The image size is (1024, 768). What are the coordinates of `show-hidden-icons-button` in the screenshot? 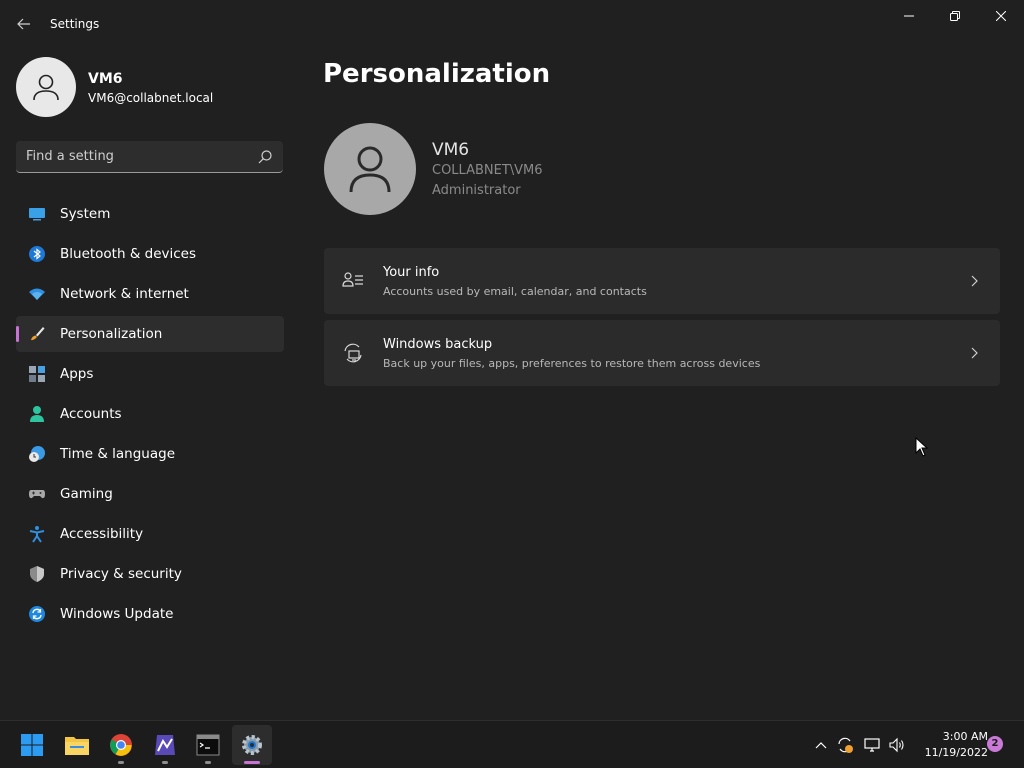 It's located at (821, 745).